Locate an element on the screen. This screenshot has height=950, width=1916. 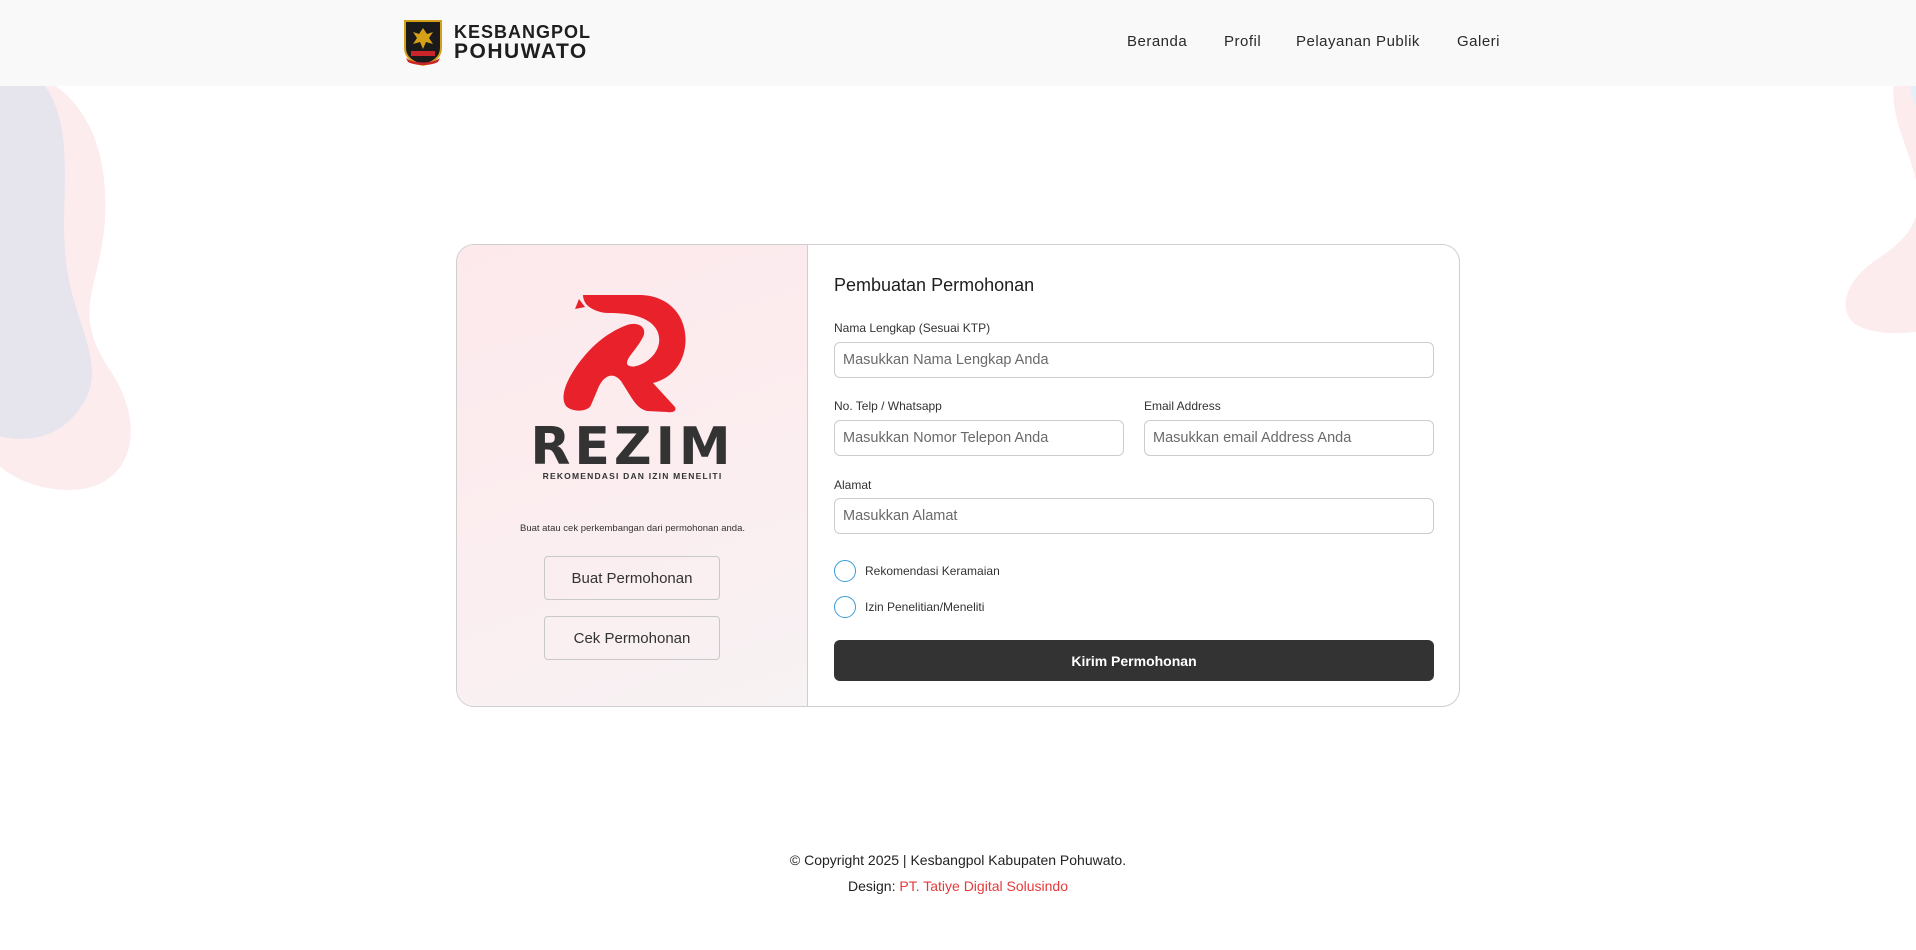
decorative-blob-left is located at coordinates (65, 280).